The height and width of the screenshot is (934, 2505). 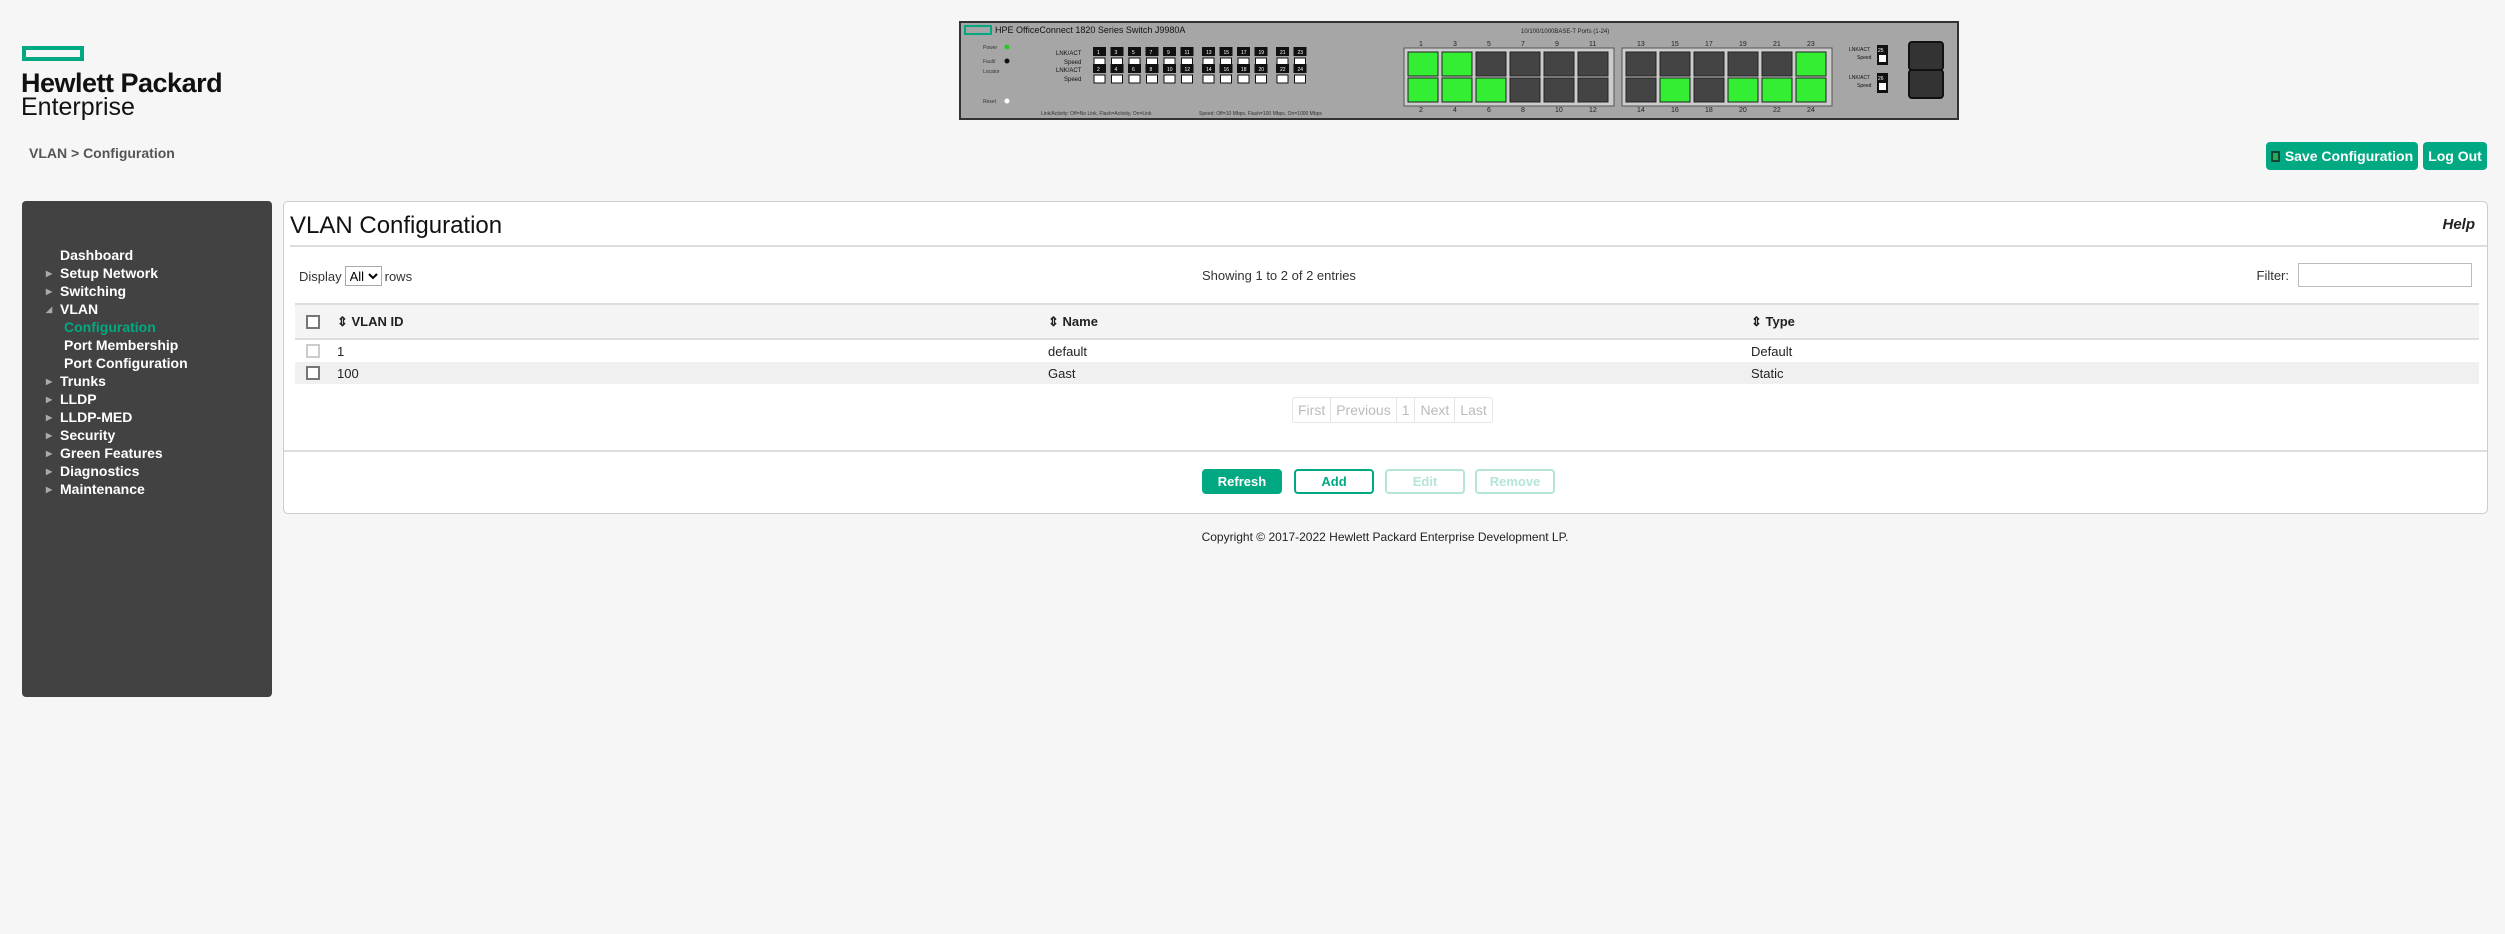 What do you see at coordinates (2342, 156) in the screenshot?
I see `save-configuration-button: Save Configuration` at bounding box center [2342, 156].